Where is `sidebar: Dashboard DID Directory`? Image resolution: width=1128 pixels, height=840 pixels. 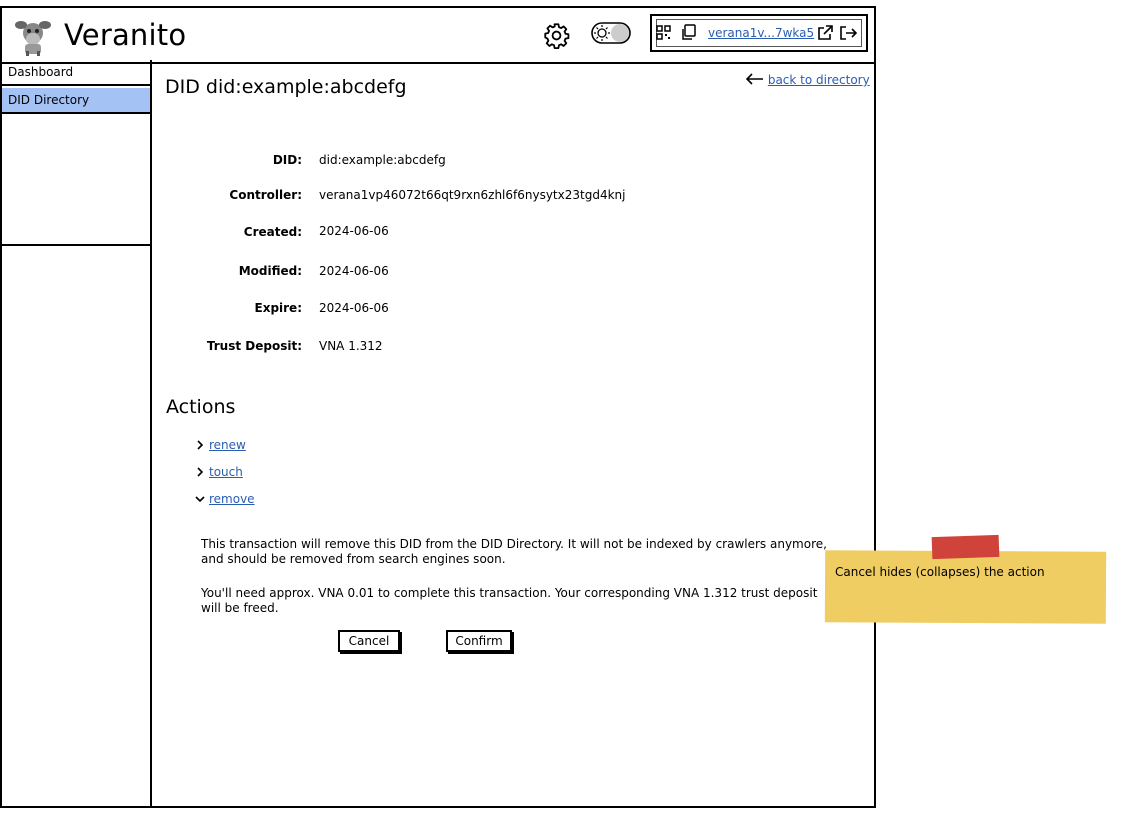 sidebar: Dashboard DID Directory is located at coordinates (77, 434).